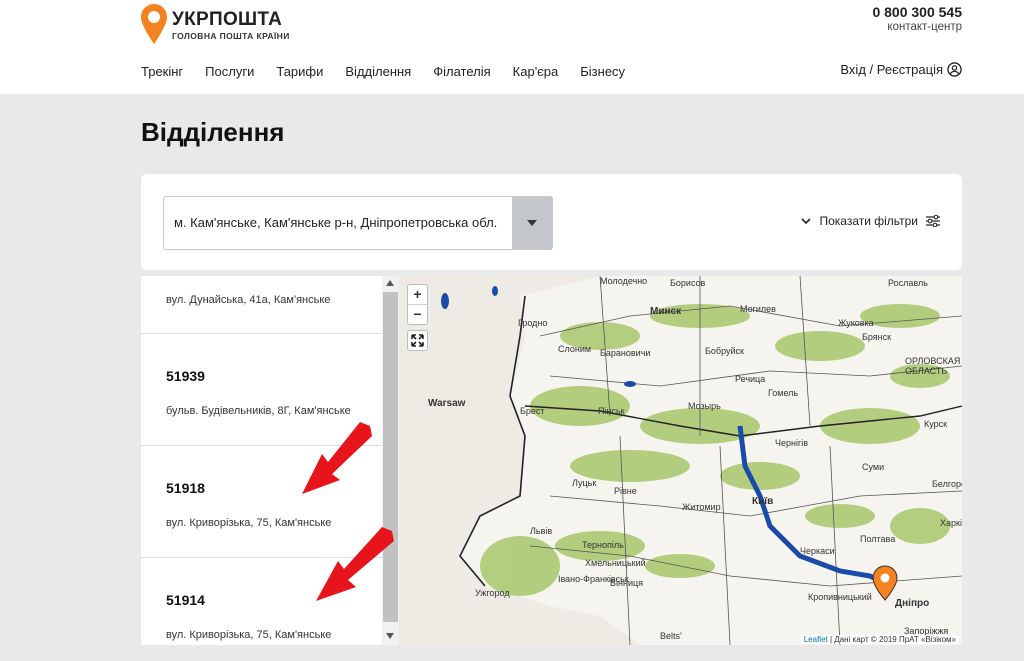 Image resolution: width=1024 pixels, height=661 pixels. Describe the element at coordinates (840, 597) in the screenshot. I see `map-city-label: Кропивницький` at that location.